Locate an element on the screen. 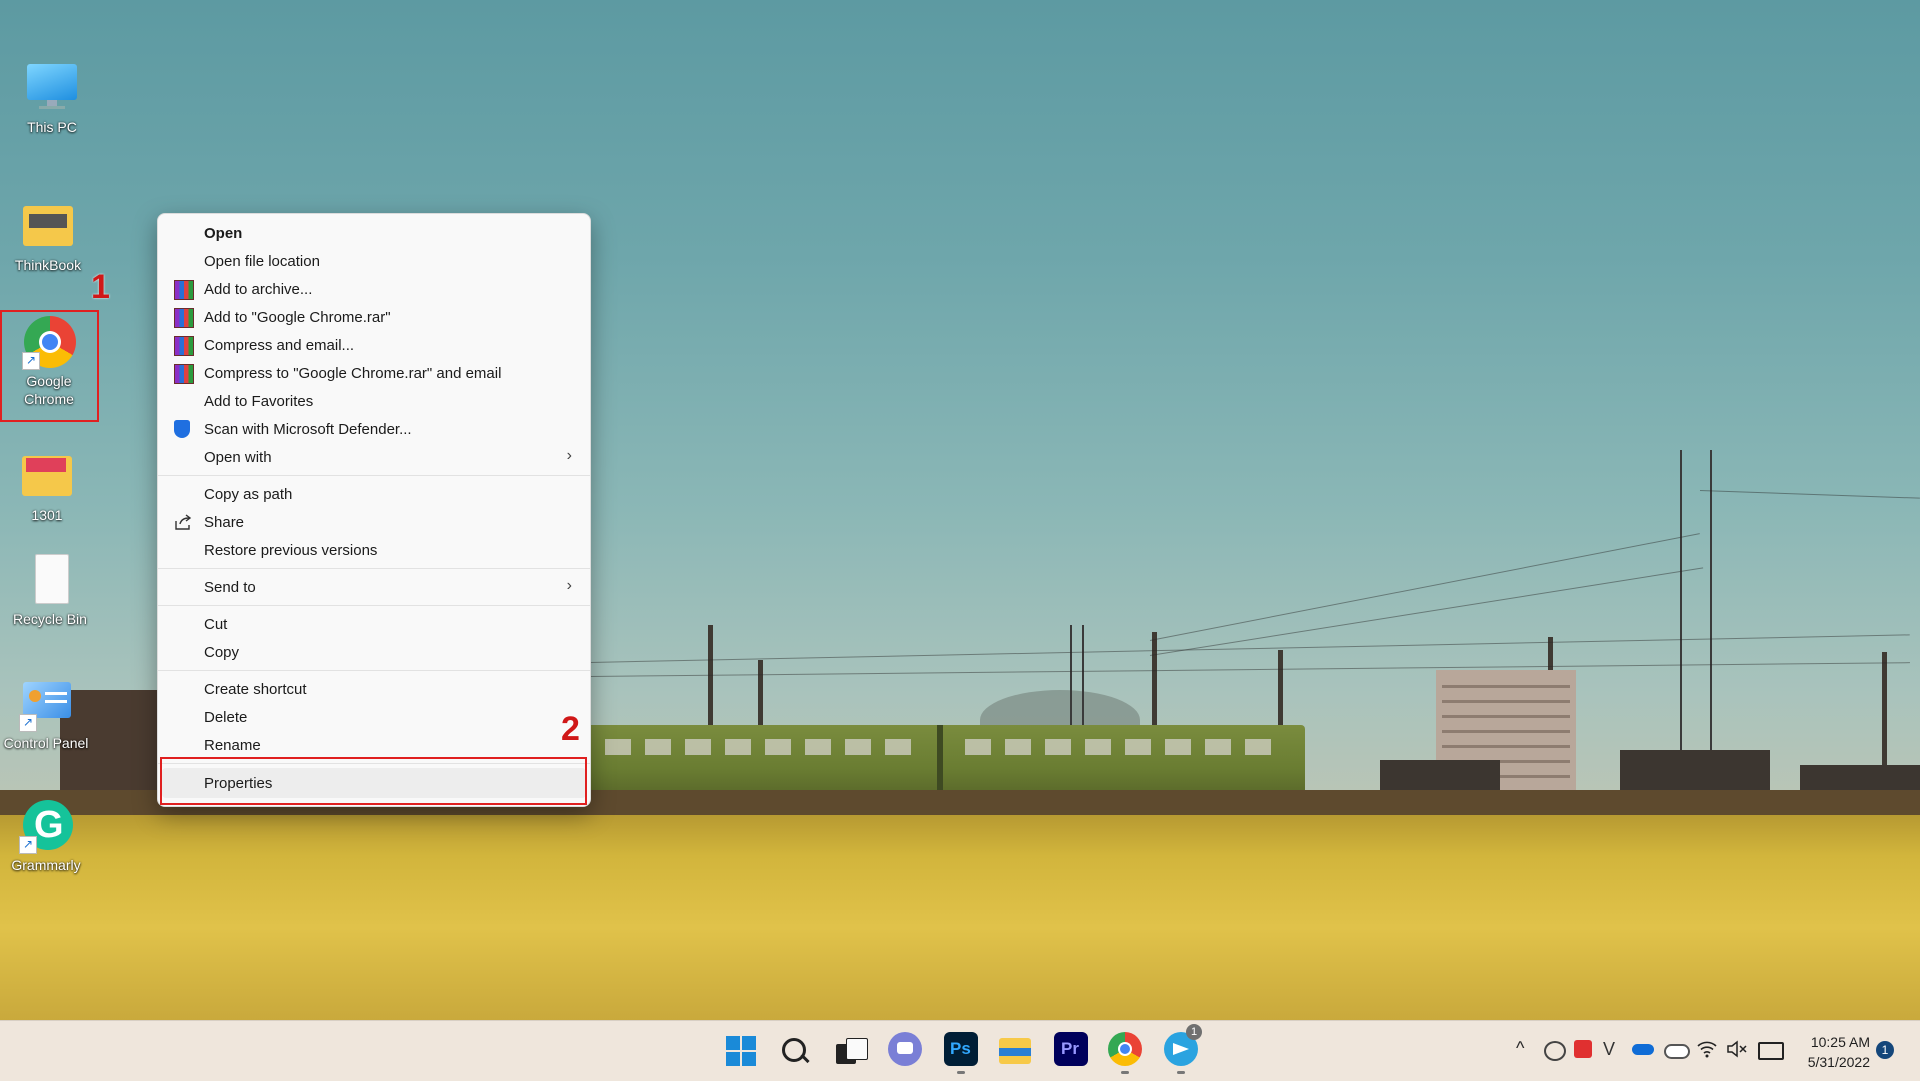 The image size is (1920, 1081). menu-item-open: Open is located at coordinates (374, 233).